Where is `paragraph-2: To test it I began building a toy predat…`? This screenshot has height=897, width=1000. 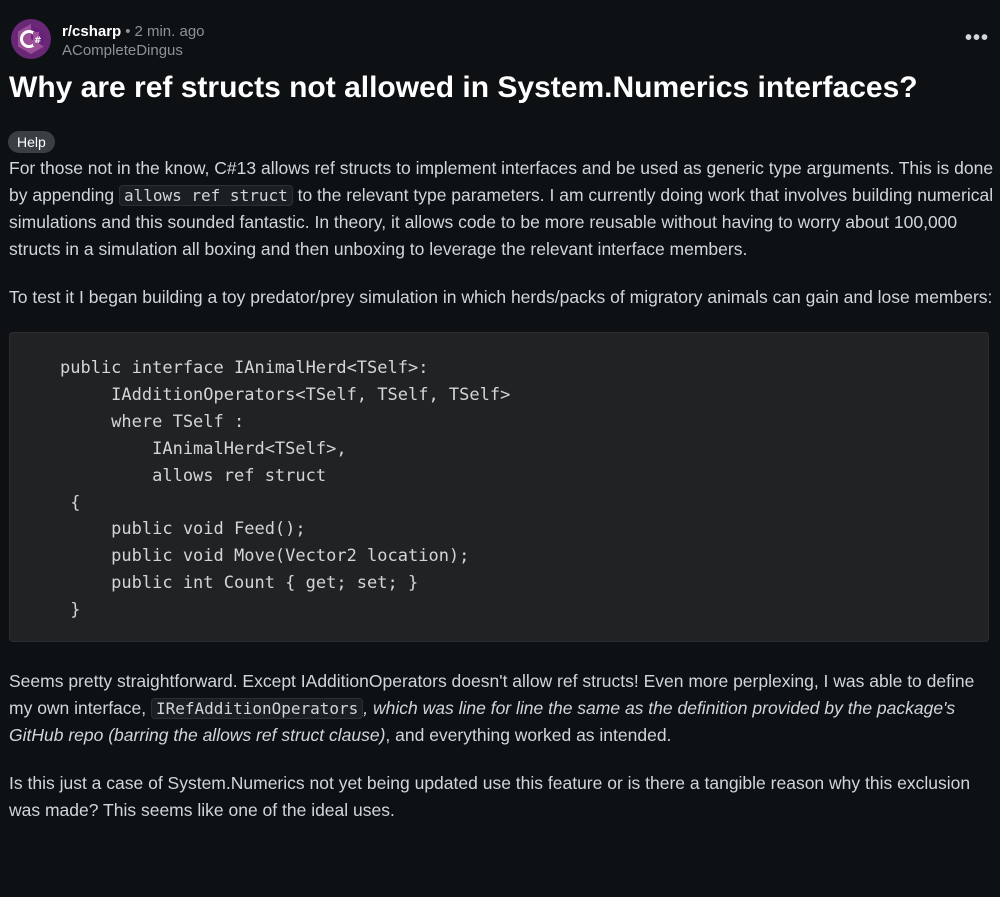
paragraph-2: To test it I began building a toy predat… is located at coordinates (501, 297).